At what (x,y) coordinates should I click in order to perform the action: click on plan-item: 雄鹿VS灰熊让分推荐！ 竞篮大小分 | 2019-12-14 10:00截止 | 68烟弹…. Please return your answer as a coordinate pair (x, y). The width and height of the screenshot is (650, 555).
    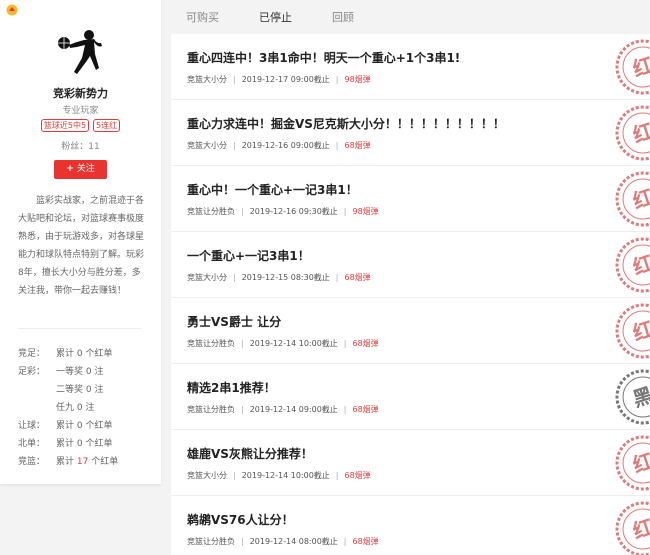
    Looking at the image, I should click on (410, 463).